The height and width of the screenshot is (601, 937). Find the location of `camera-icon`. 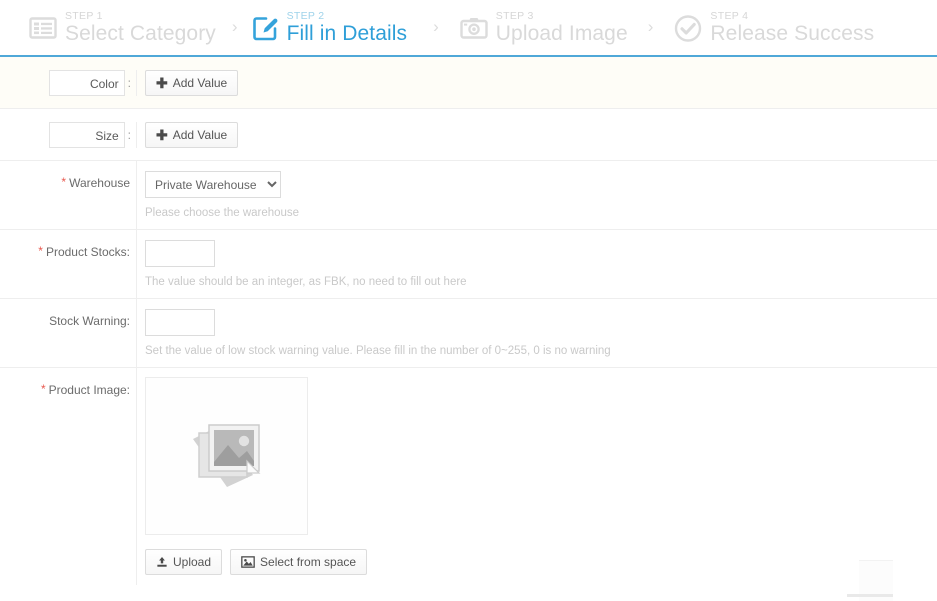

camera-icon is located at coordinates (474, 28).